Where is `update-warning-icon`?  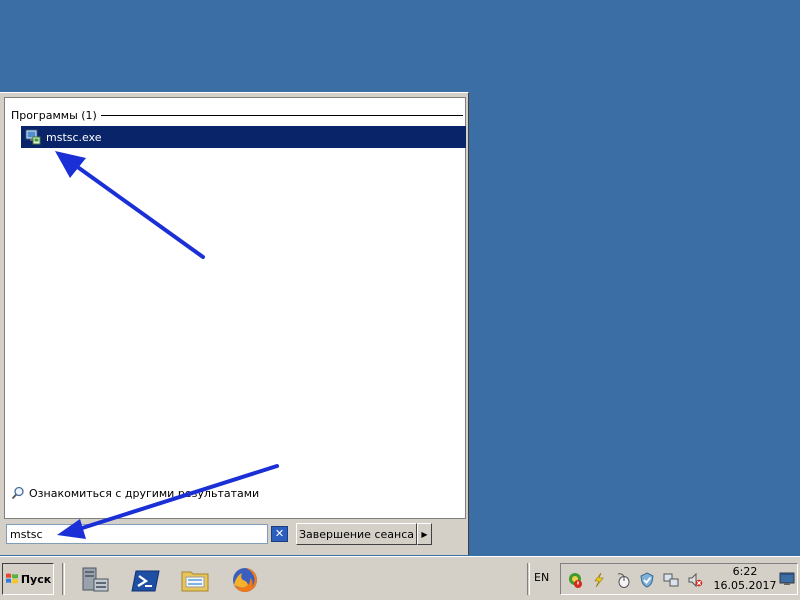 update-warning-icon is located at coordinates (575, 580).